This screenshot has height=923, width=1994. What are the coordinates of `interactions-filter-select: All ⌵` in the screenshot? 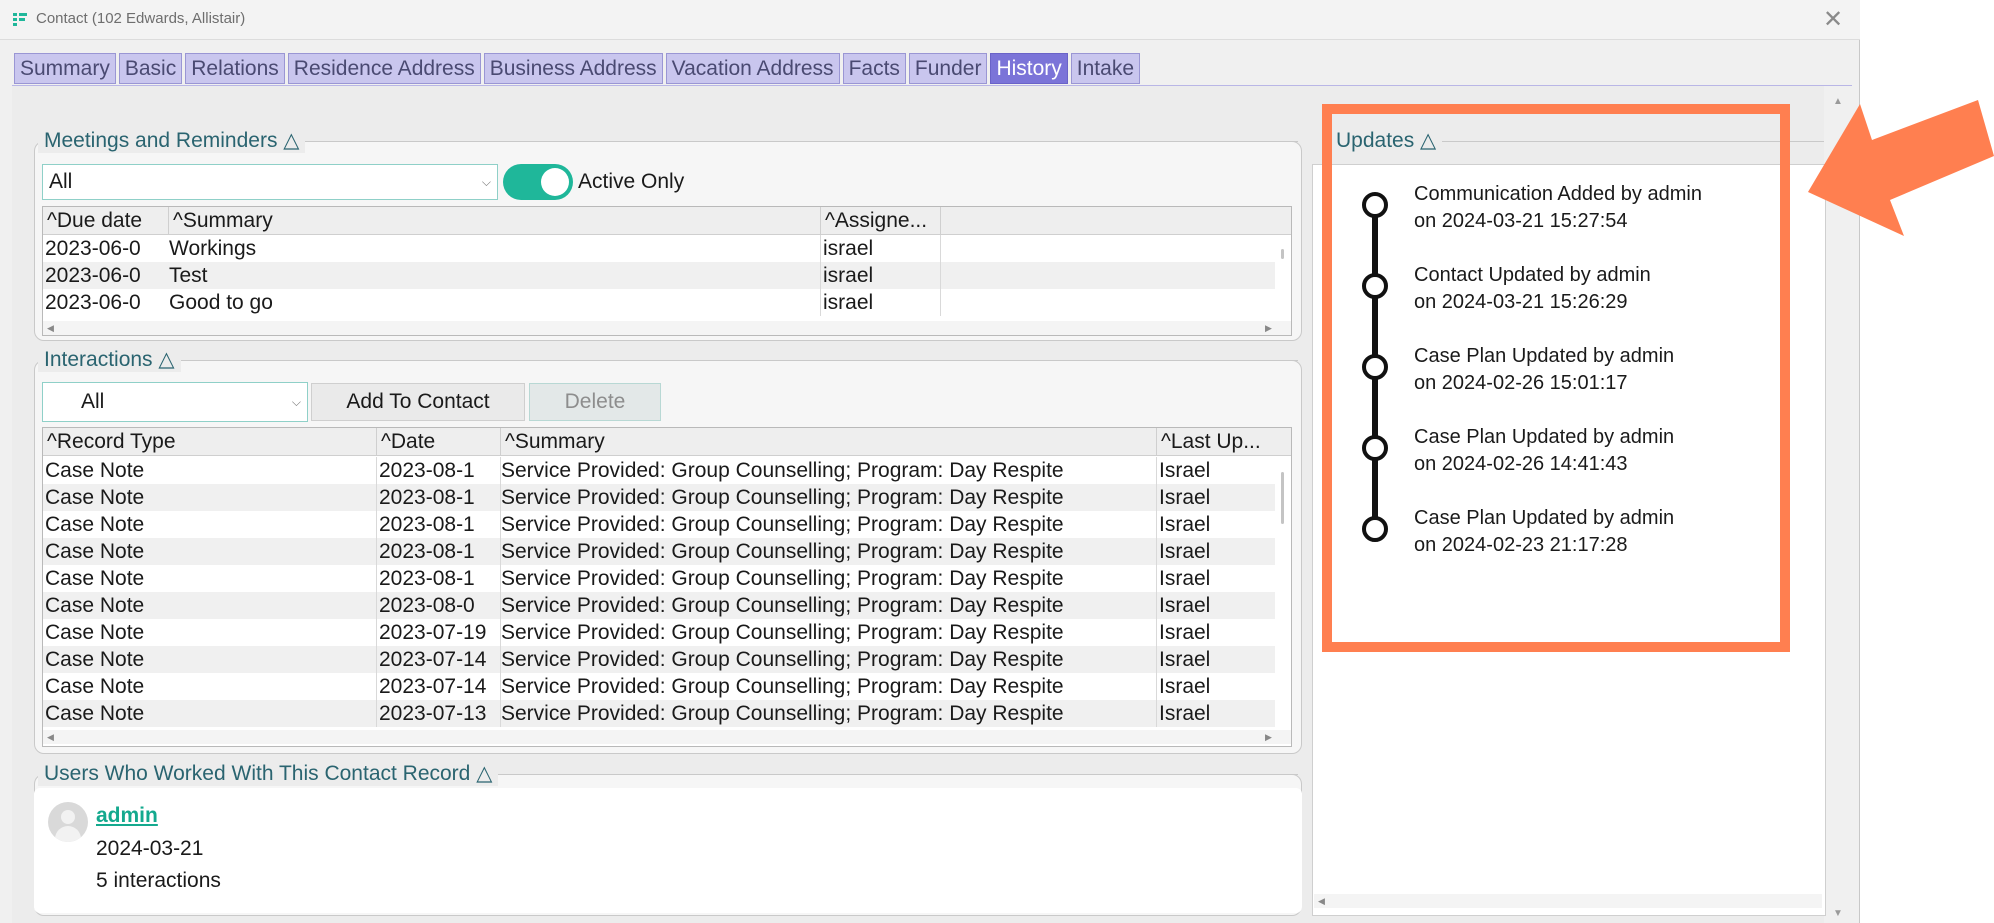 It's located at (175, 402).